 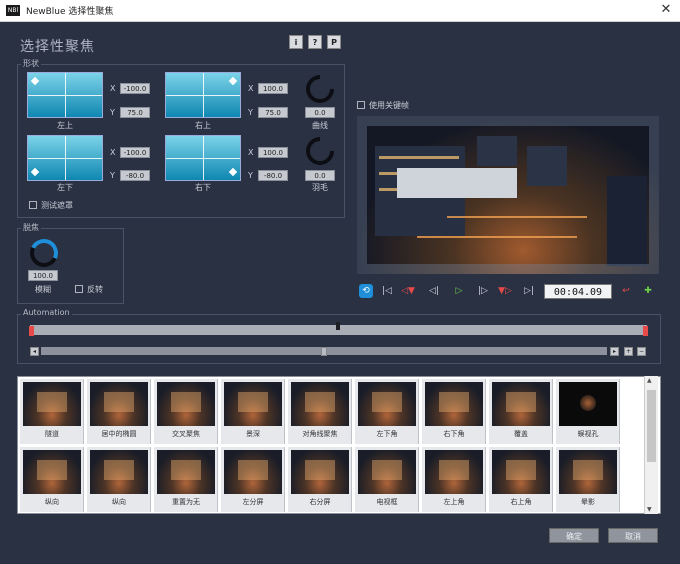 I want to click on preset-item: 交叉聚焦, so click(x=186, y=411).